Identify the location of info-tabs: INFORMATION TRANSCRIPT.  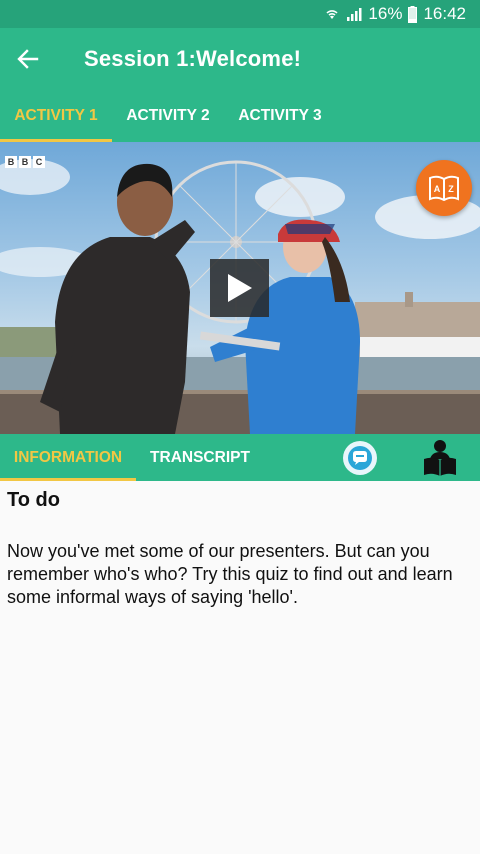
(240, 457).